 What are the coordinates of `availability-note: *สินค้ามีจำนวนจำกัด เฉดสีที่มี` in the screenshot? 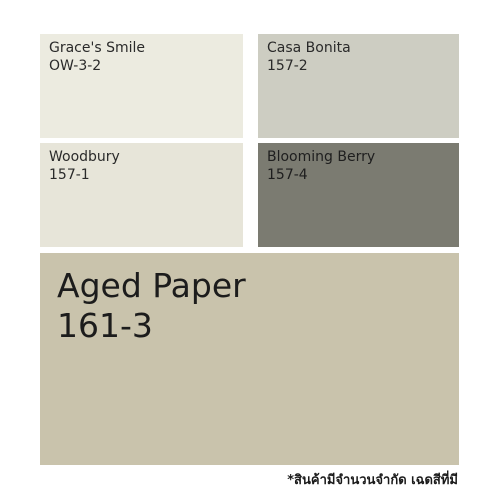 It's located at (372, 480).